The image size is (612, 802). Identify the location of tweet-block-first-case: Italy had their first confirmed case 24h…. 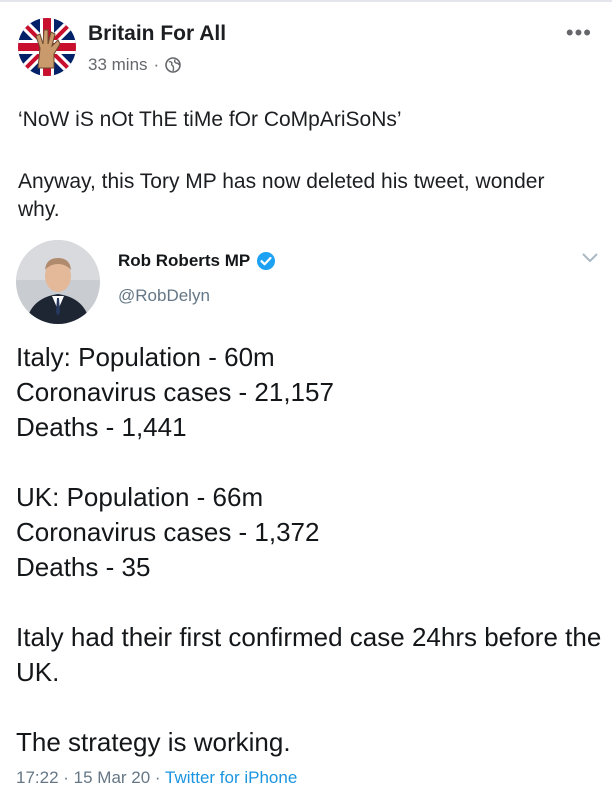
(309, 654).